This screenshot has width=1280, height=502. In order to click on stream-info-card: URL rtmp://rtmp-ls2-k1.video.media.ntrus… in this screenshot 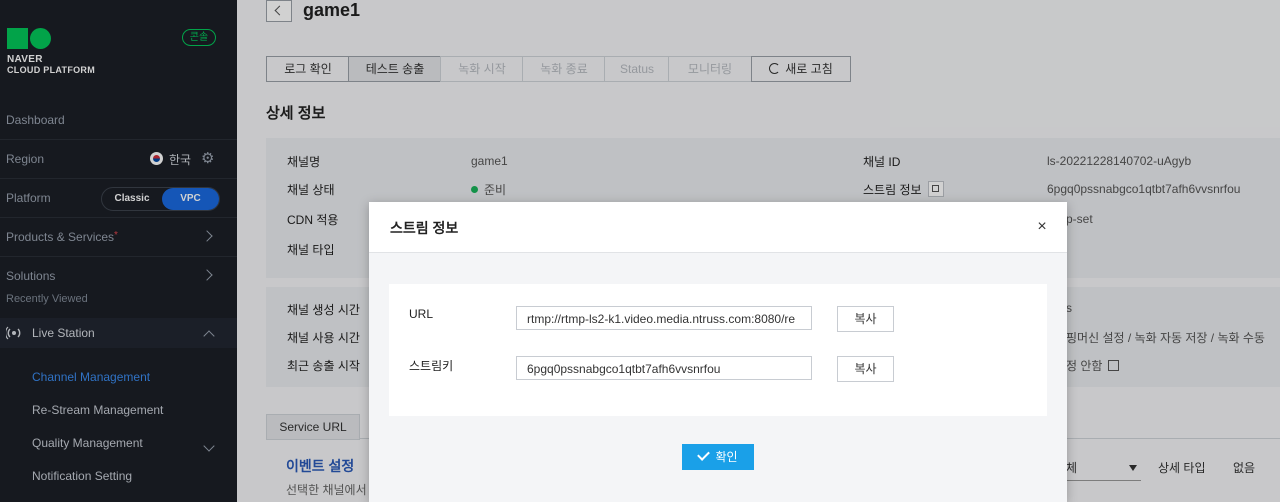, I will do `click(718, 350)`.